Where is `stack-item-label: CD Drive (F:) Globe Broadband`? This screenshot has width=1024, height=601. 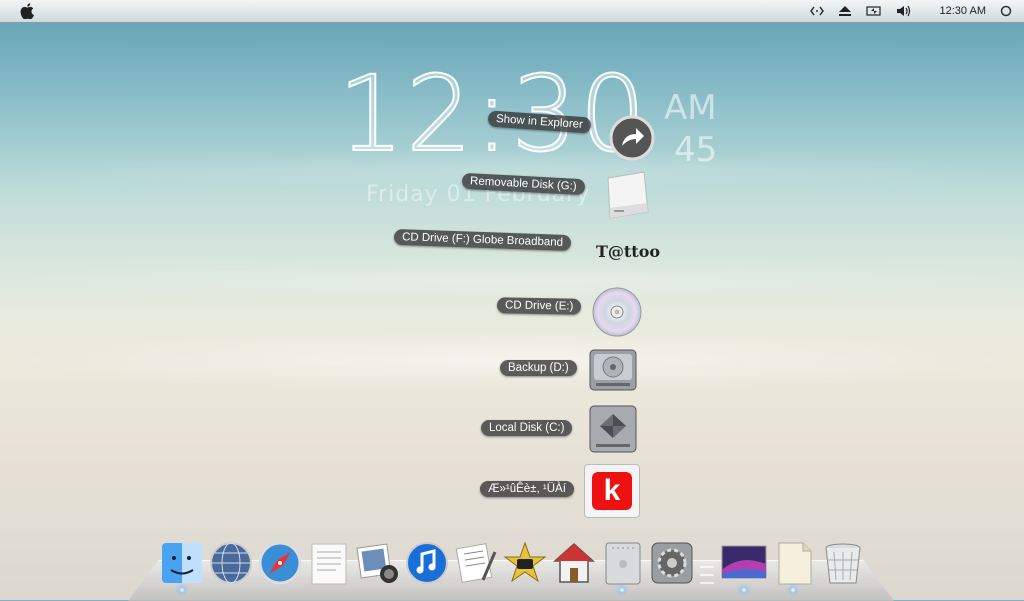 stack-item-label: CD Drive (F:) Globe Broadband is located at coordinates (482, 240).